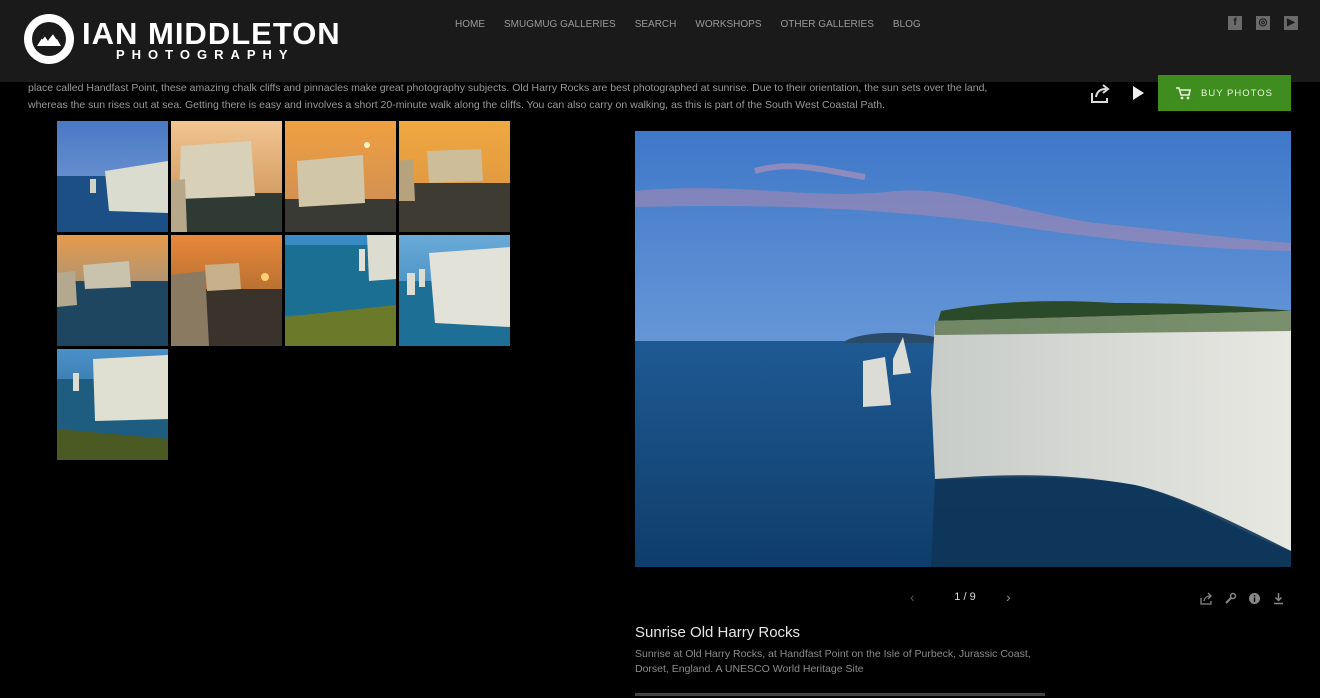 This screenshot has width=1320, height=698. What do you see at coordinates (827, 25) in the screenshot?
I see `nav-other-galleries: OTHER GALLERIES` at bounding box center [827, 25].